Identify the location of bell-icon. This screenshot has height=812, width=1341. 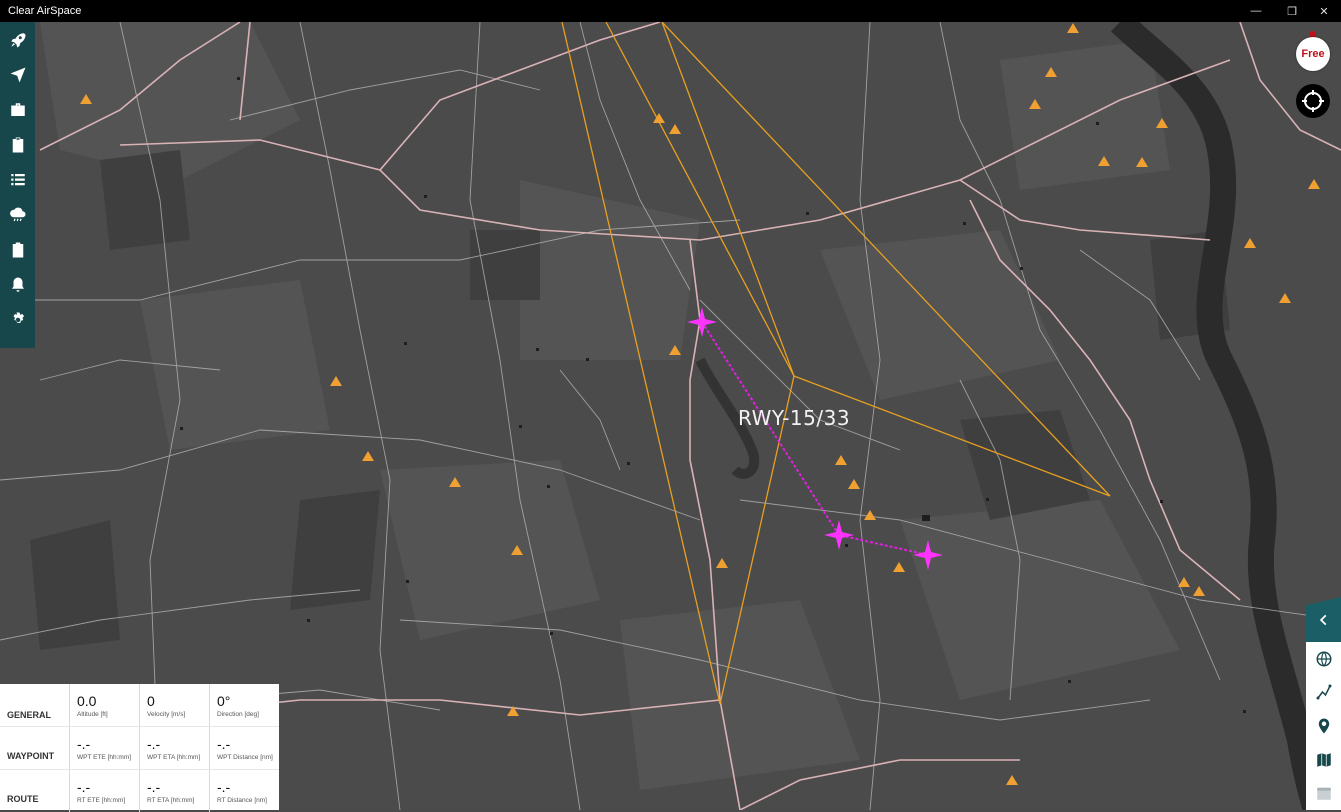
(17, 284).